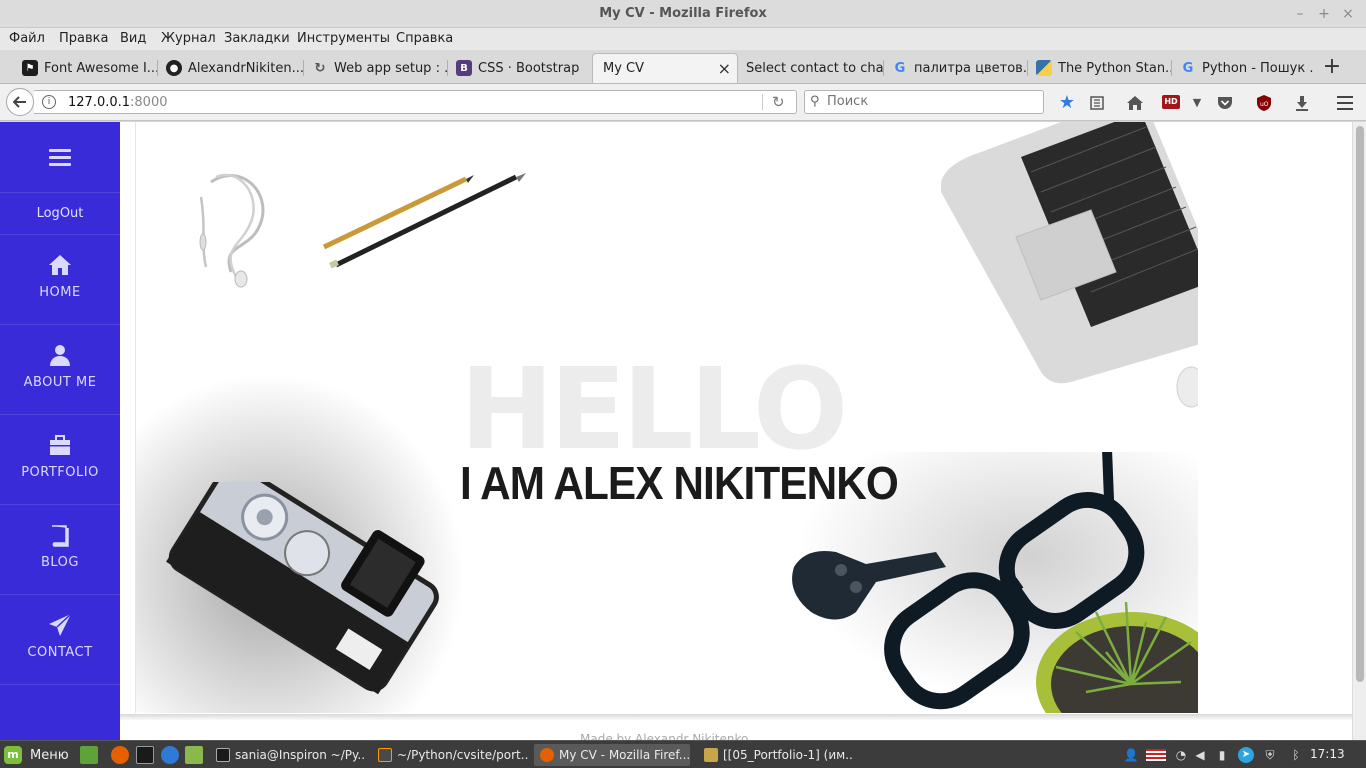  What do you see at coordinates (30, 68) in the screenshot?
I see `font-awesome-icon: ⚑` at bounding box center [30, 68].